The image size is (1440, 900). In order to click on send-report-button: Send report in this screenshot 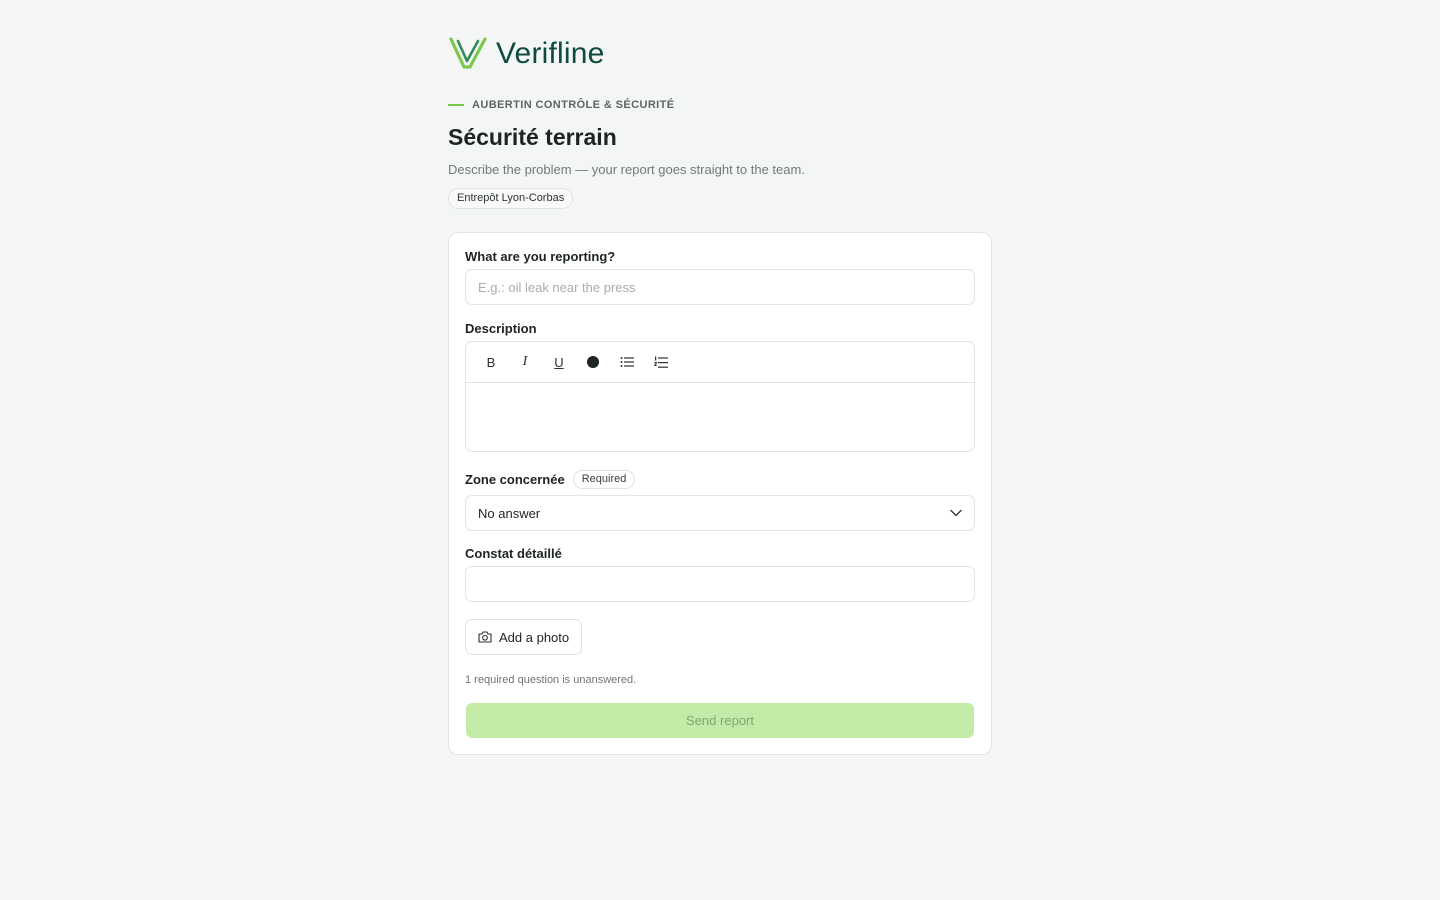, I will do `click(720, 720)`.